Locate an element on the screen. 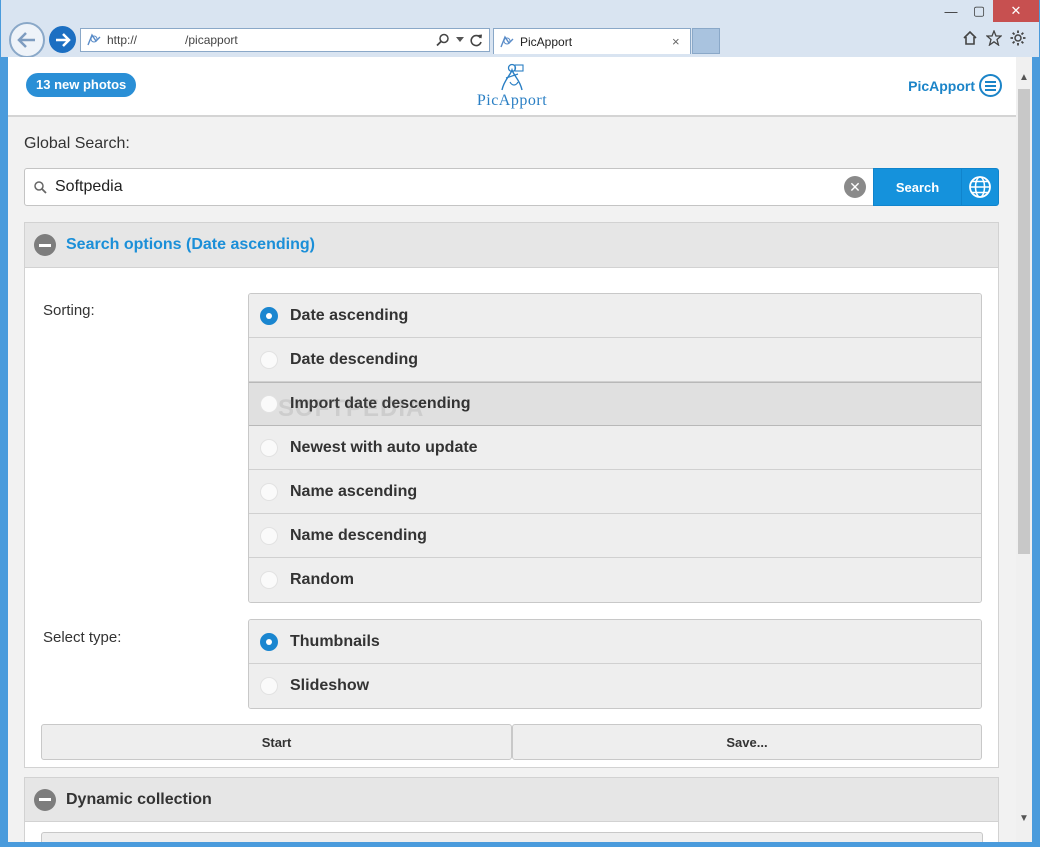 This screenshot has width=1040, height=847. global-search-button is located at coordinates (980, 187).